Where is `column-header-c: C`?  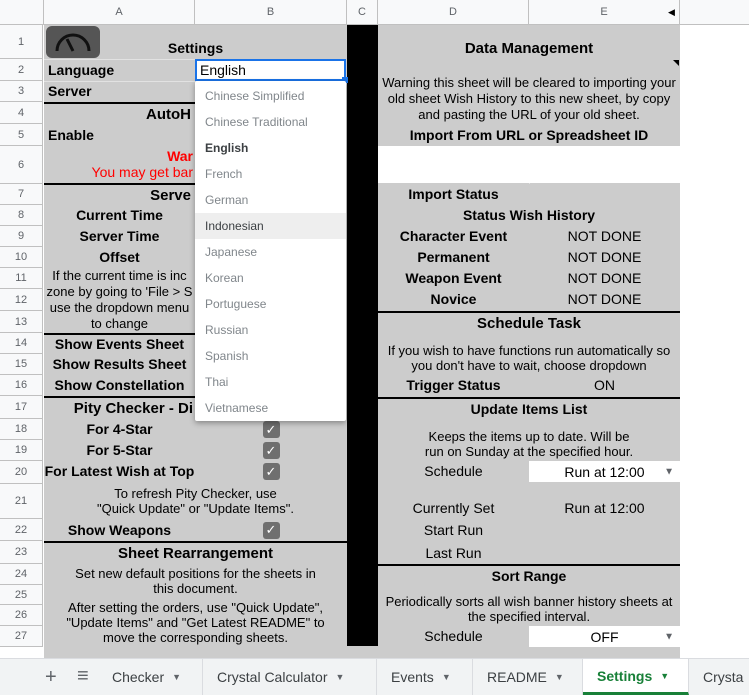
column-header-c: C is located at coordinates (362, 12).